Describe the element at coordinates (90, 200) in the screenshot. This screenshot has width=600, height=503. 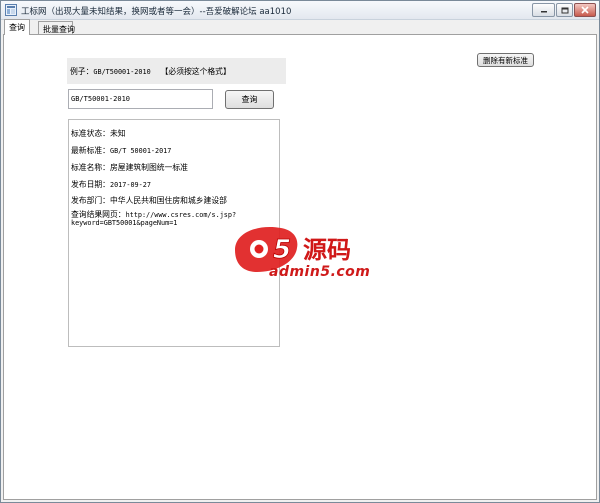
I see `result-dept-label: 发布部门：` at that location.